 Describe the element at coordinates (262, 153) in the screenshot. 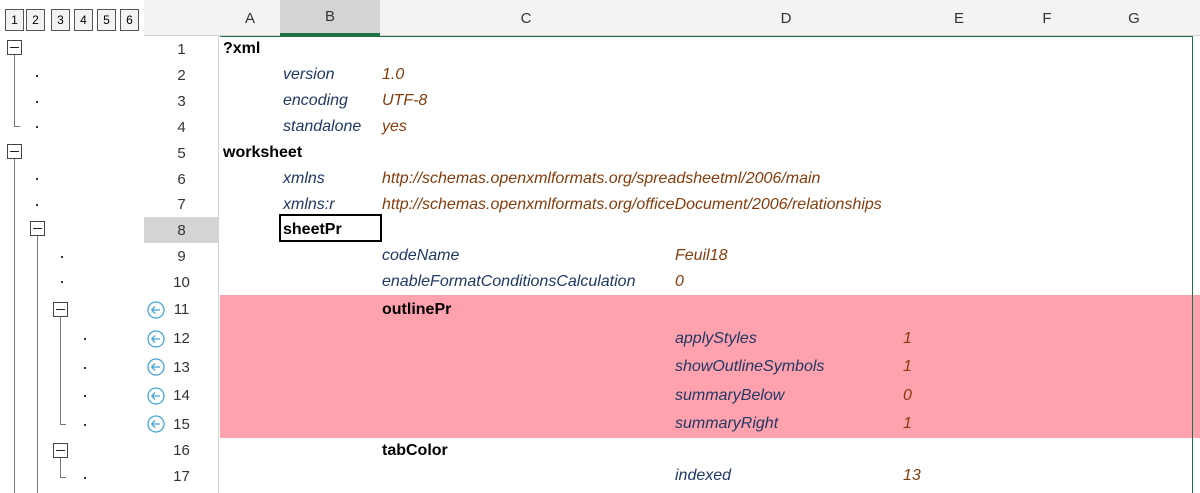

I see `cell-a5: worksheet` at that location.